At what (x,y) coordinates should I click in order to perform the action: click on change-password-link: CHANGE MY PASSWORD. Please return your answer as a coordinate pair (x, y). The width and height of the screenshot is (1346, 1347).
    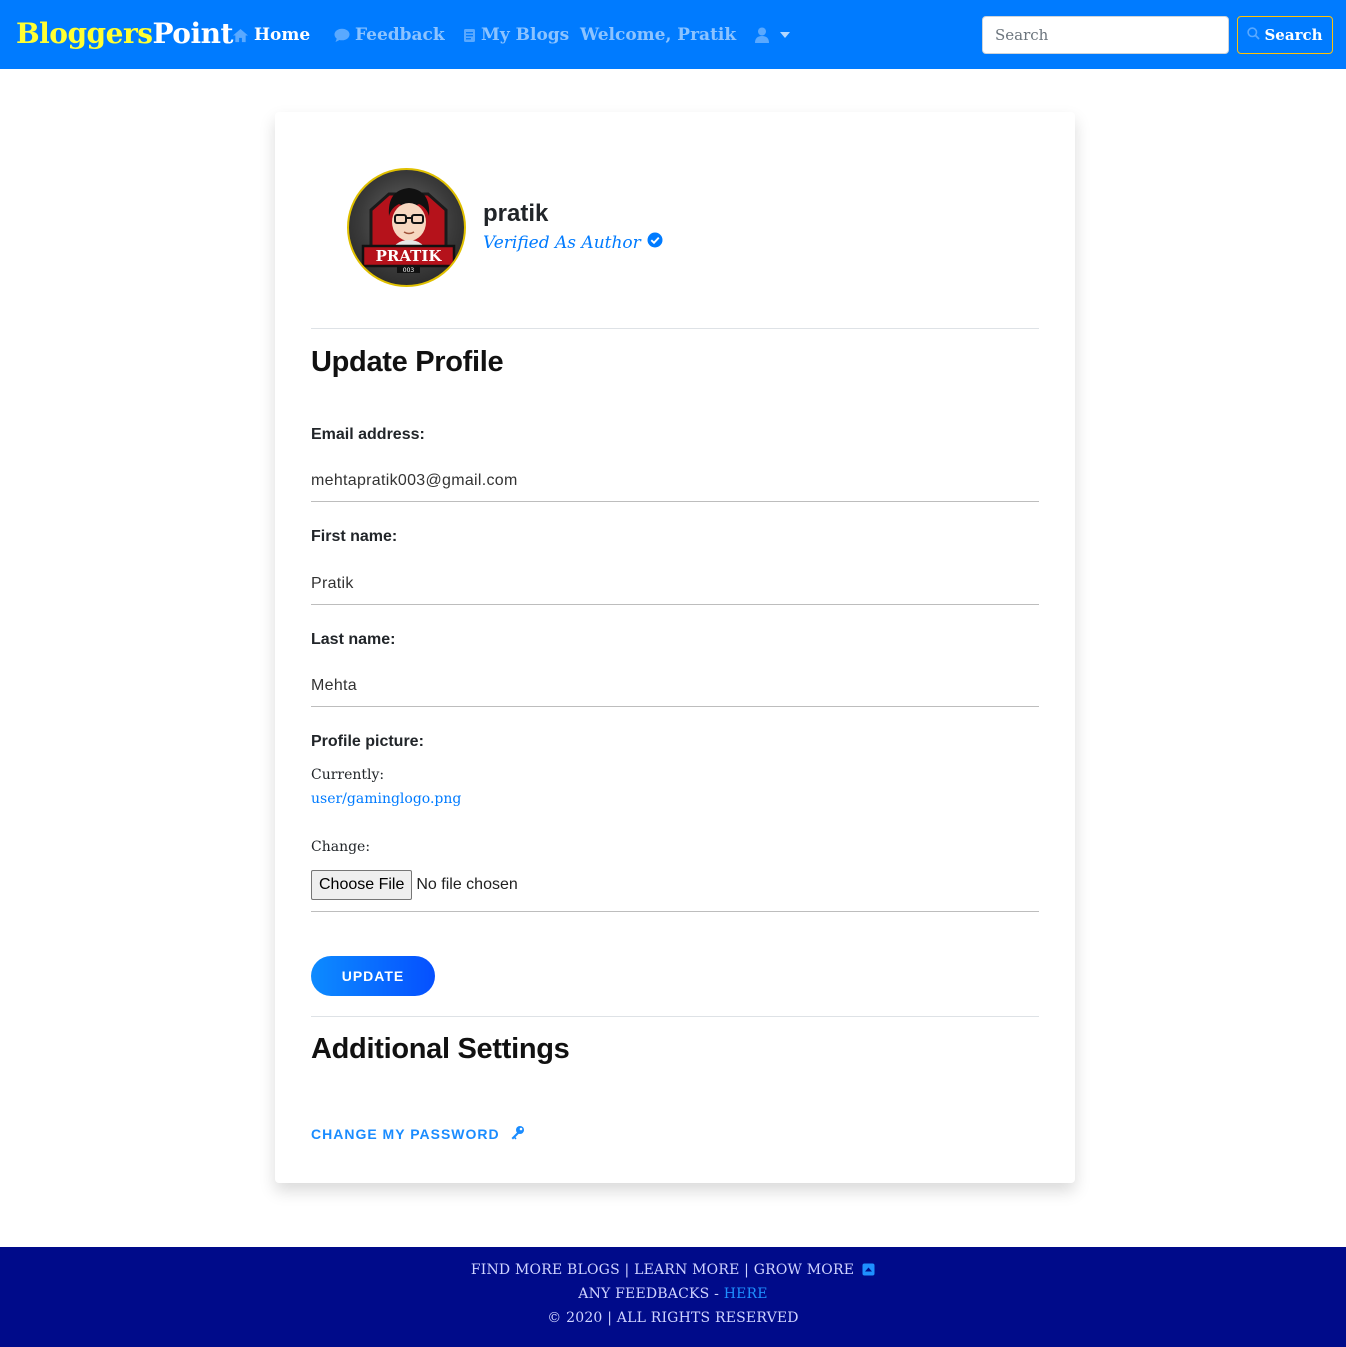
    Looking at the image, I should click on (418, 1134).